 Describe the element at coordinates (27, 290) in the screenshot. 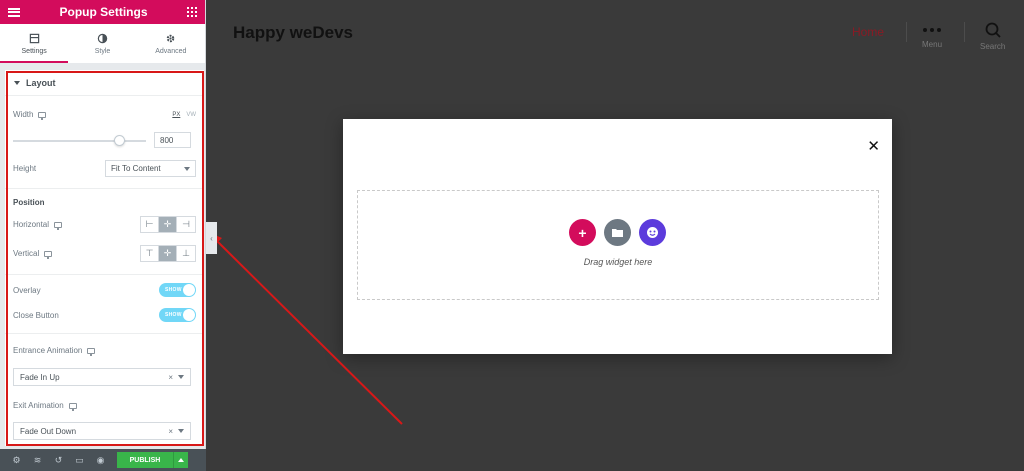

I see `overlay-label: Overlay` at that location.